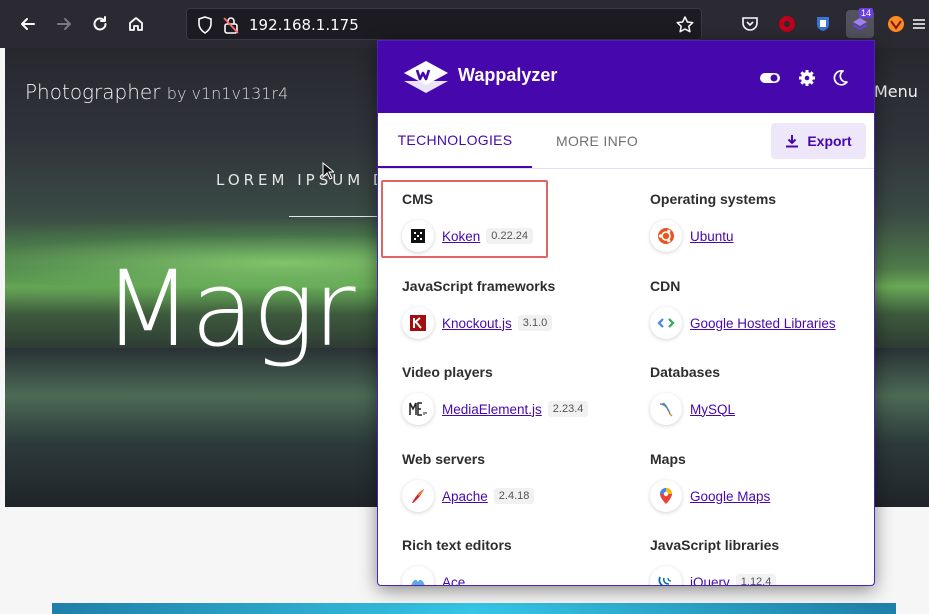 This screenshot has height=614, width=929. I want to click on category-maps: Maps Google Maps, so click(762, 481).